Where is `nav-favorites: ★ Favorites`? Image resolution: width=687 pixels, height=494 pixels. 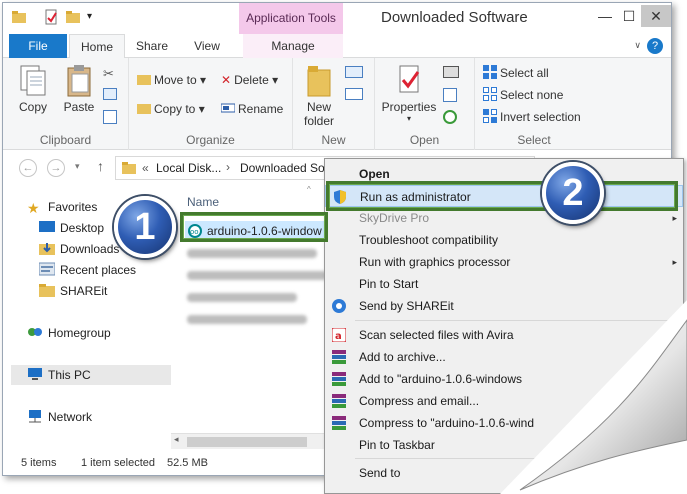
nav-favorites: ★ Favorites is located at coordinates (62, 207).